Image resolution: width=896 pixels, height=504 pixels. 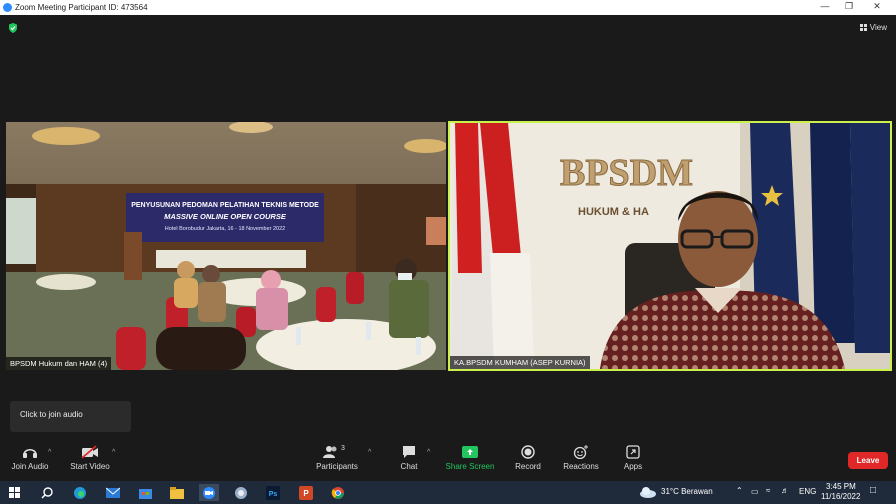 I want to click on participant-name-room: BPSDM Hukum dan HAM (4), so click(x=59, y=363).